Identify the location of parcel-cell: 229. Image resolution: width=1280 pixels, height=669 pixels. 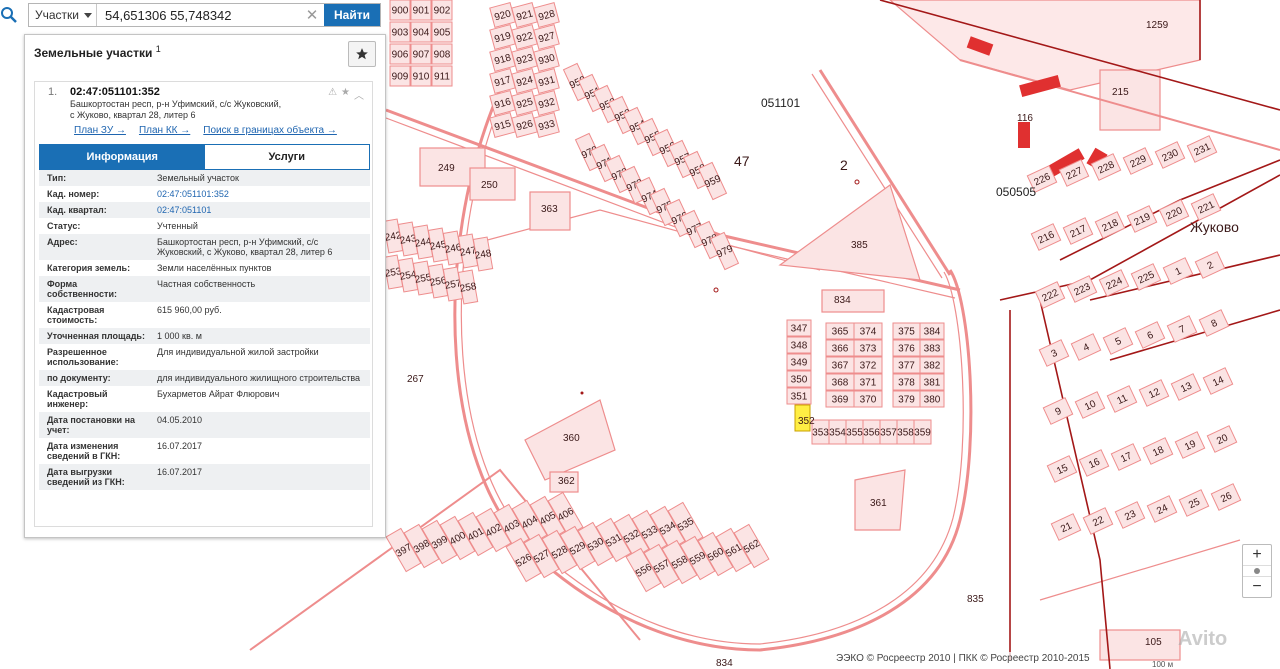
(1138, 161).